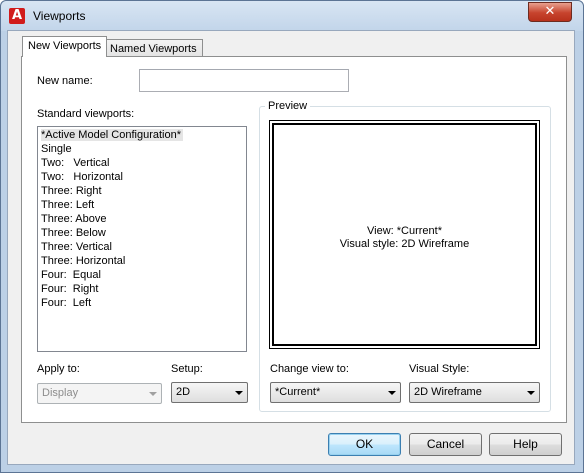  I want to click on list-item: Three: Right, so click(142, 191).